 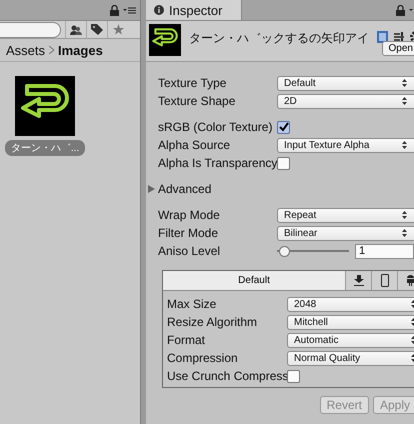 What do you see at coordinates (217, 163) in the screenshot?
I see `property-label: Alpha Is Transparency` at bounding box center [217, 163].